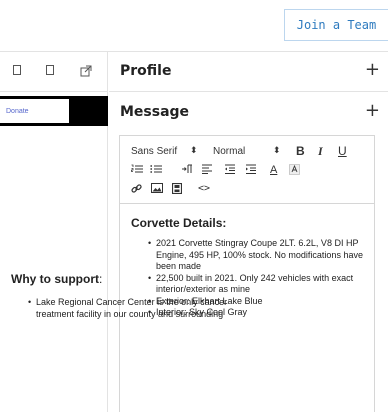 The image size is (388, 412). I want to click on font-size-select: Normal, so click(229, 151).